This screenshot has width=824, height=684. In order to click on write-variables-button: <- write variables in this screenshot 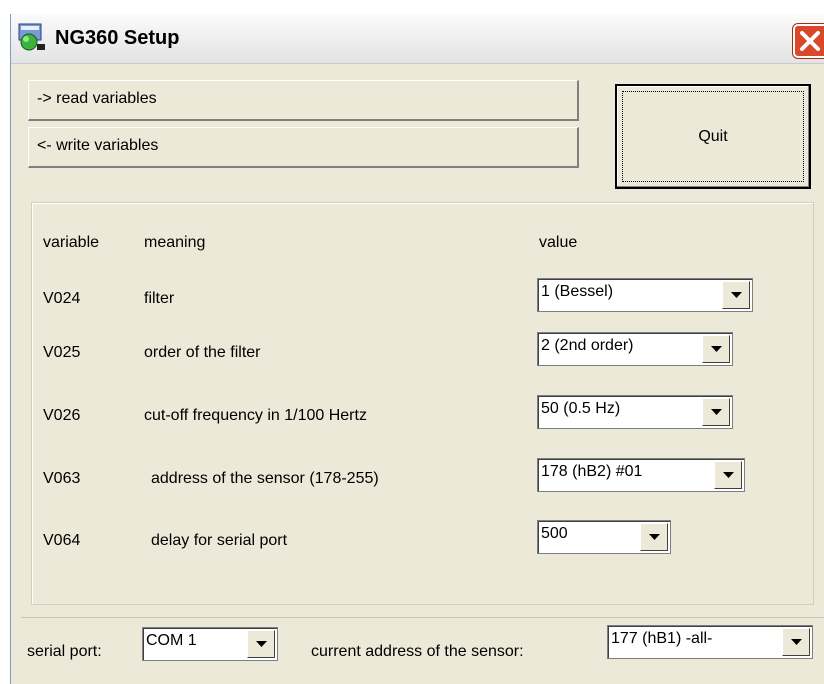, I will do `click(303, 147)`.